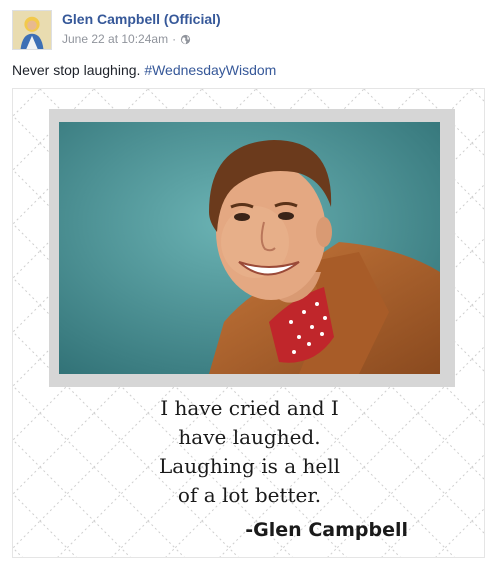  Describe the element at coordinates (249, 408) in the screenshot. I see `quote-line: I have cried and I` at that location.